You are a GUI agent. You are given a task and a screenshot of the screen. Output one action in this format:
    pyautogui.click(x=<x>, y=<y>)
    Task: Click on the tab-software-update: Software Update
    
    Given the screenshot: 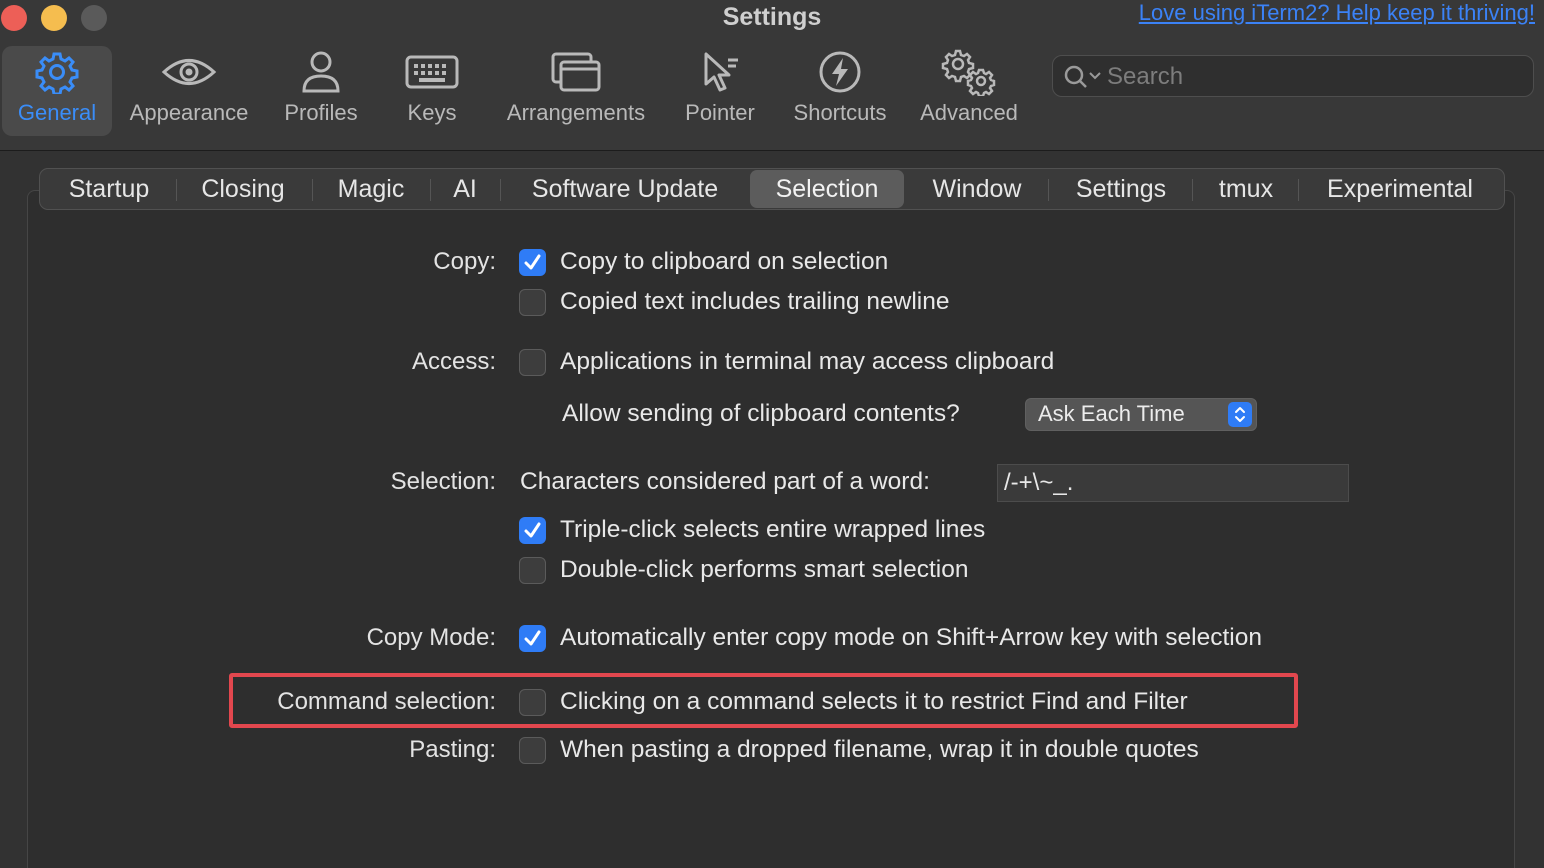 What is the action you would take?
    pyautogui.click(x=625, y=189)
    